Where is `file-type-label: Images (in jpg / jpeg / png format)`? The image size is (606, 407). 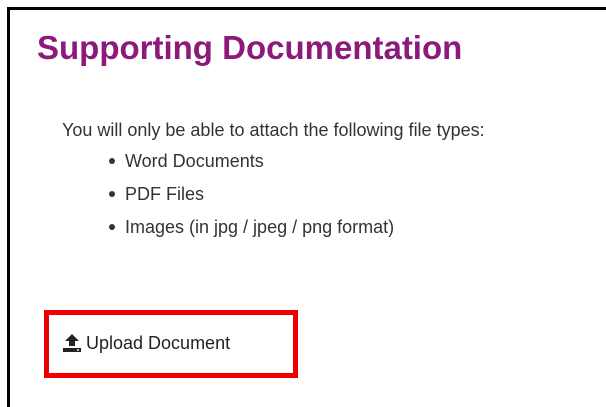 file-type-label: Images (in jpg / jpeg / png format) is located at coordinates (260, 227).